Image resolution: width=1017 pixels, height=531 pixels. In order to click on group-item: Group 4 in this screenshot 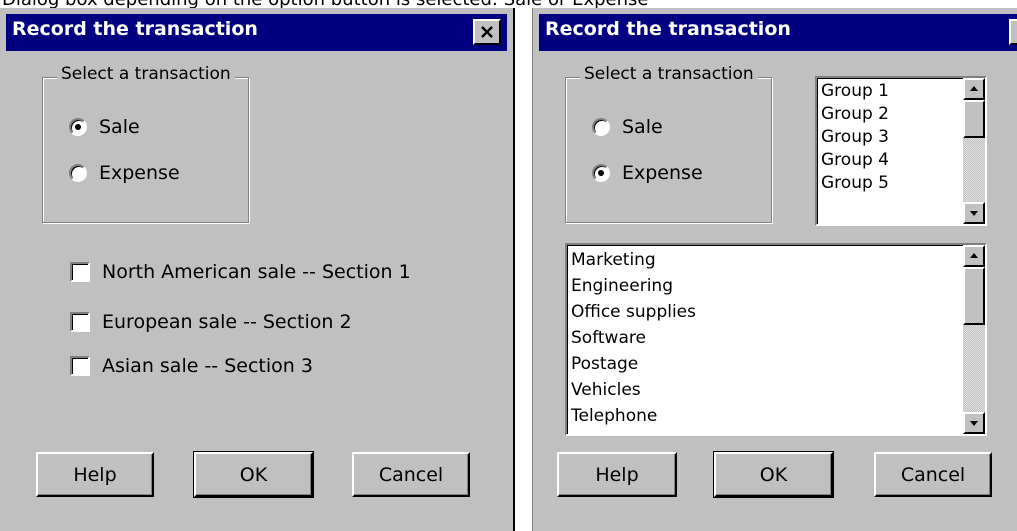, I will do `click(855, 160)`.